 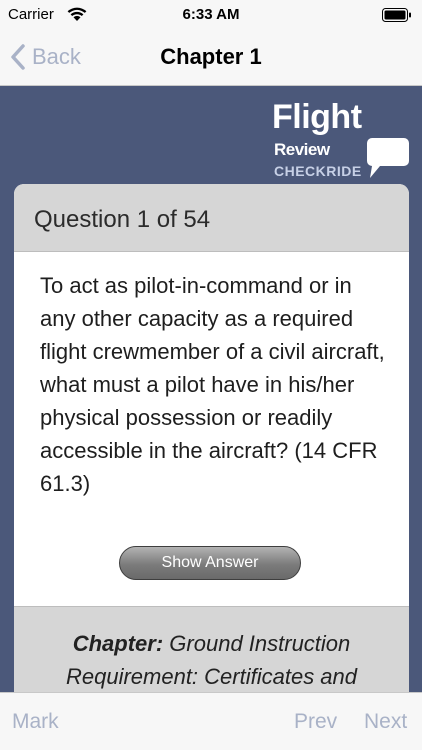 I want to click on status-time: 6:33 AM, so click(x=211, y=14).